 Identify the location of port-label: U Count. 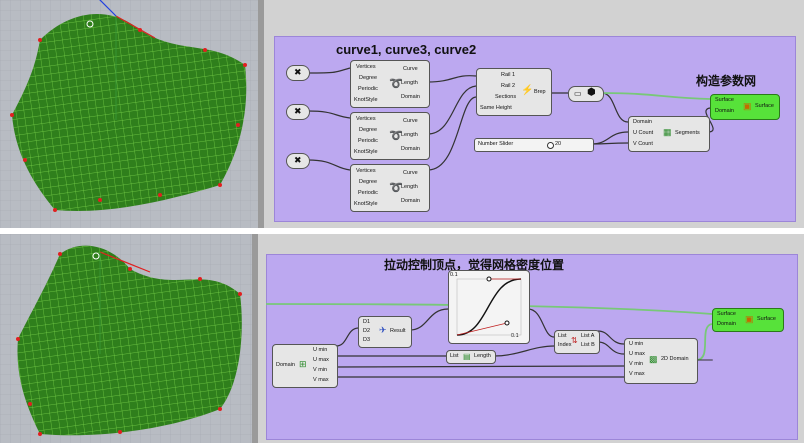
(643, 133).